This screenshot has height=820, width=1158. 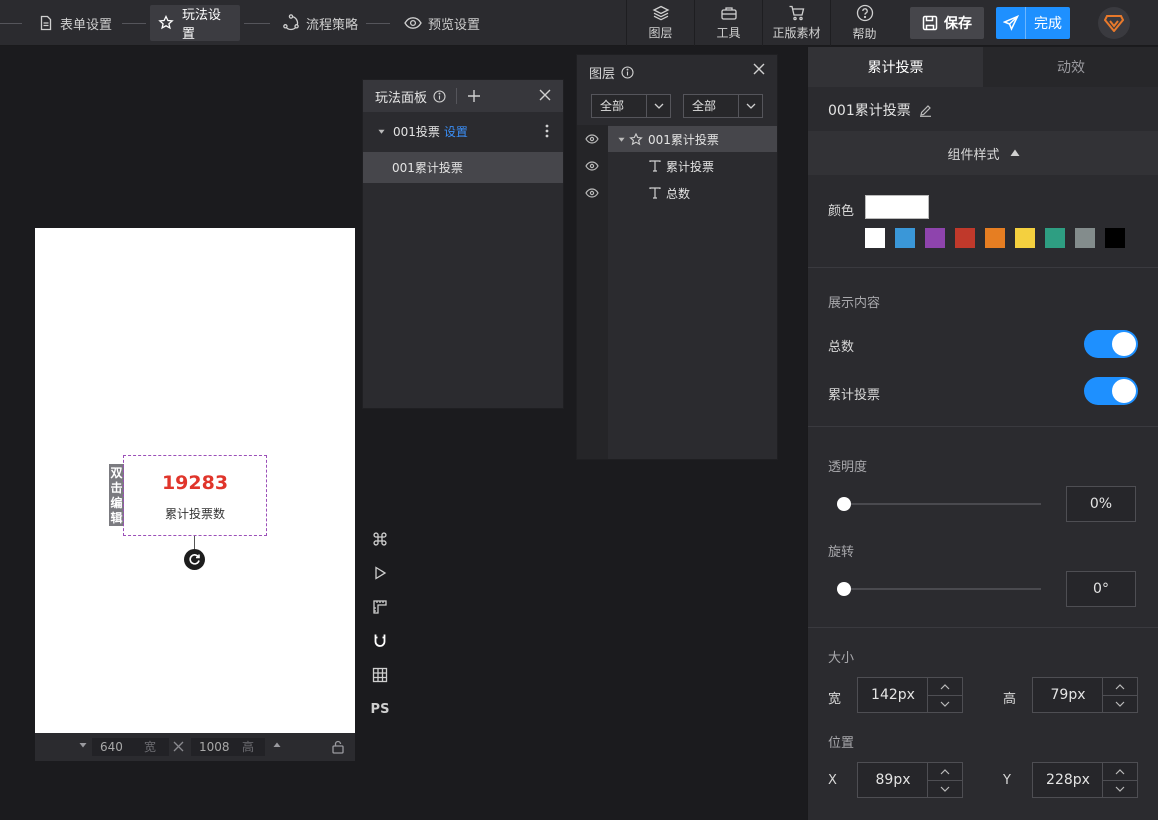 What do you see at coordinates (547, 131) in the screenshot?
I see `more-vertical-icon` at bounding box center [547, 131].